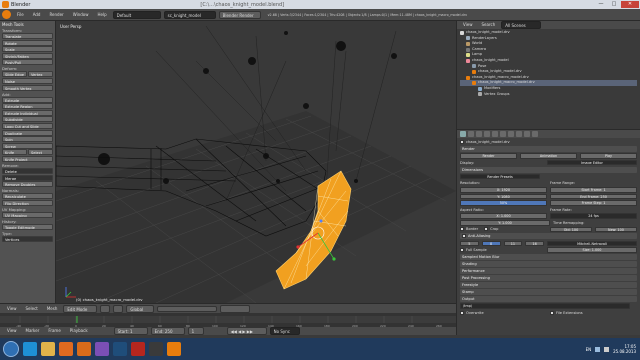 This screenshot has height=360, width=640. I want to click on collapsed-panel-header: Freestyle, so click(548, 284).